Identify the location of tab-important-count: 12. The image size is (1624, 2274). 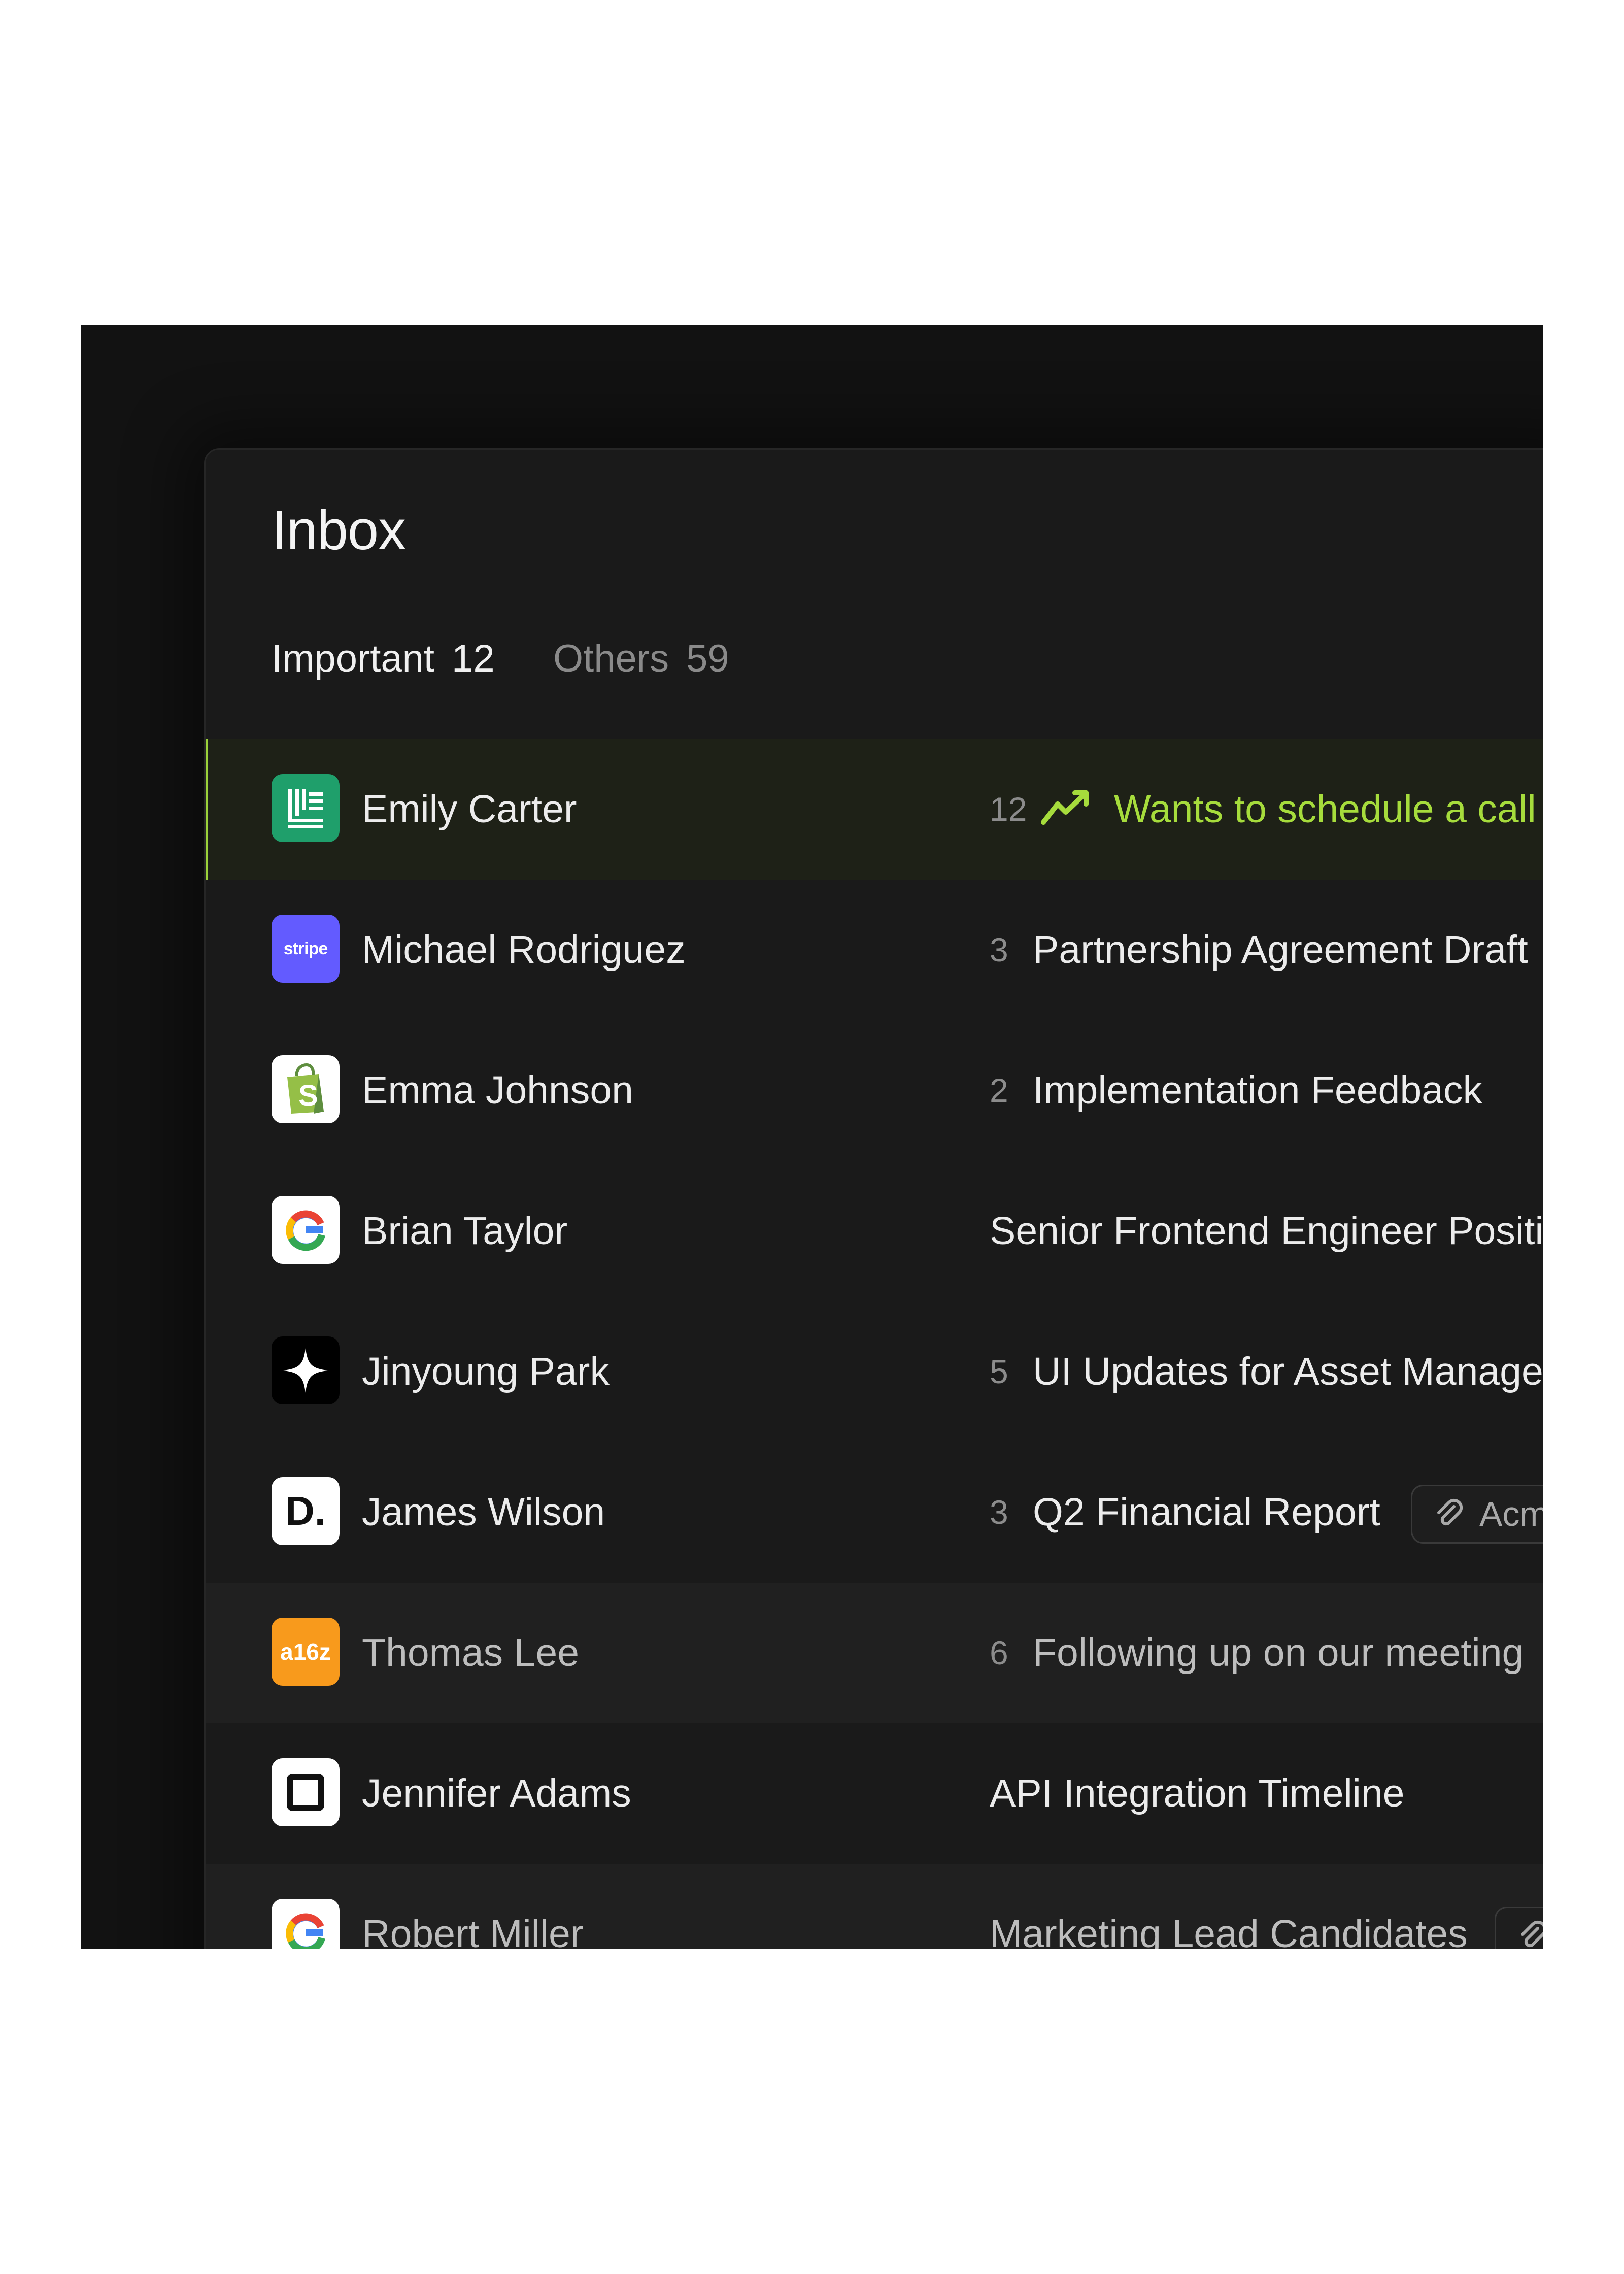
(473, 659).